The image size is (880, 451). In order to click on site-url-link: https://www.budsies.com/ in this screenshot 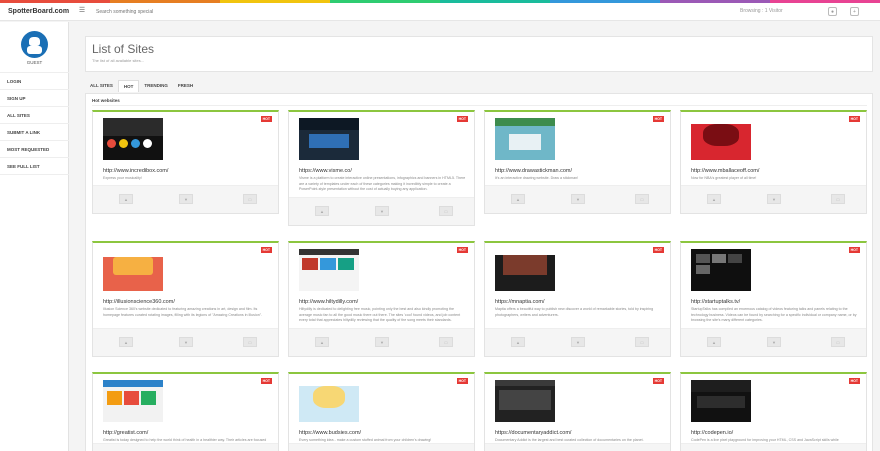, I will do `click(330, 433)`.